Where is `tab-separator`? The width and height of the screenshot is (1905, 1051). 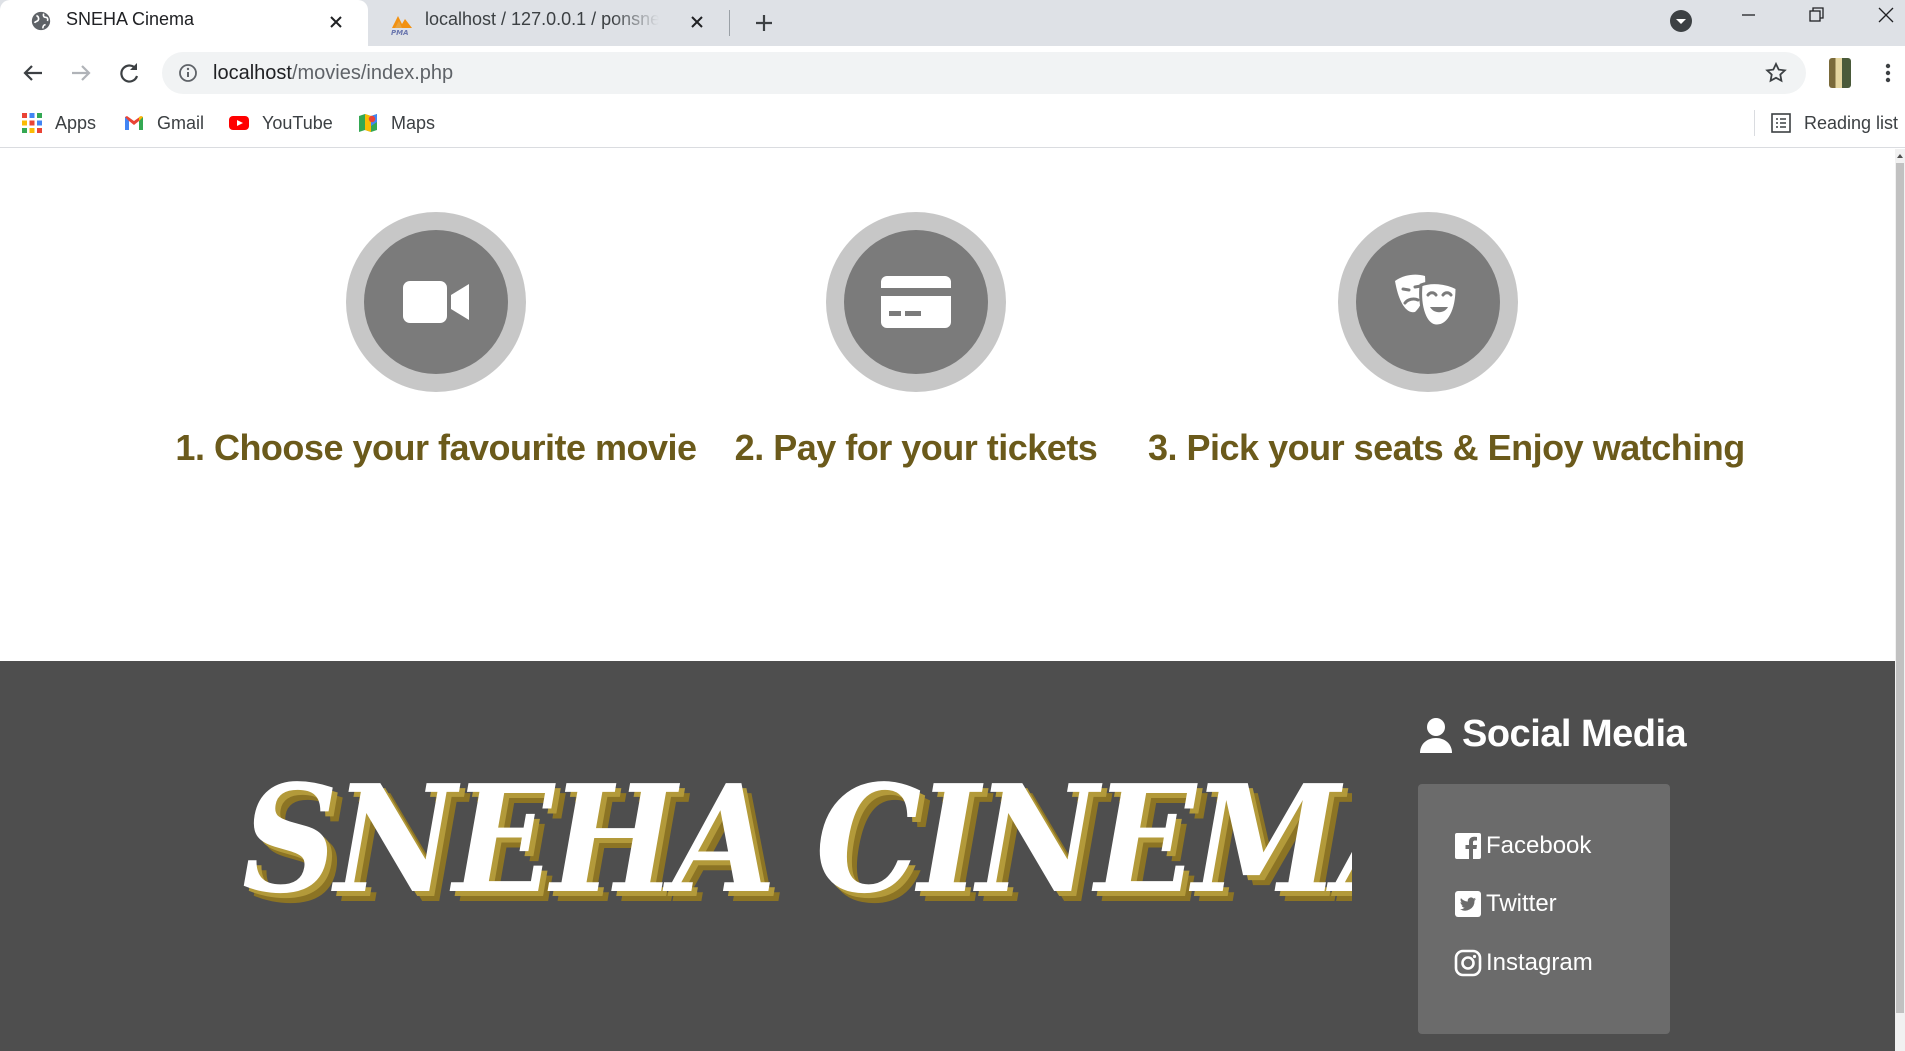
tab-separator is located at coordinates (729, 23).